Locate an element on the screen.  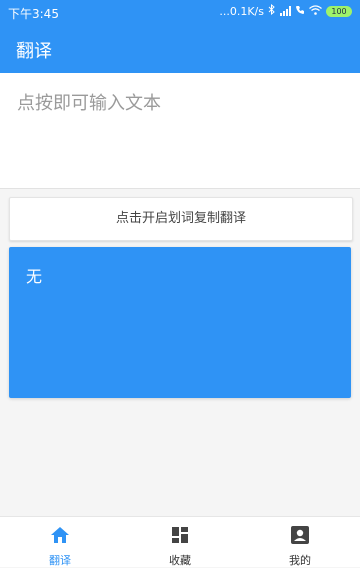
bottom-tab-bar: 翻译 收藏 我的 is located at coordinates (180, 541).